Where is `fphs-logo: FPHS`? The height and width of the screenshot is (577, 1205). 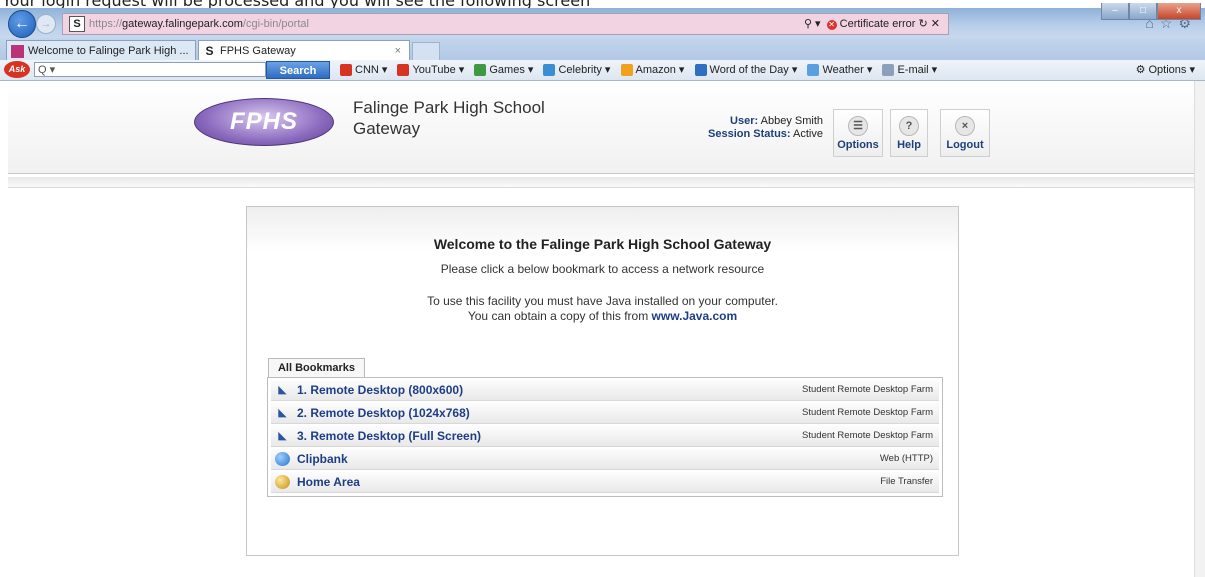
fphs-logo: FPHS is located at coordinates (264, 122).